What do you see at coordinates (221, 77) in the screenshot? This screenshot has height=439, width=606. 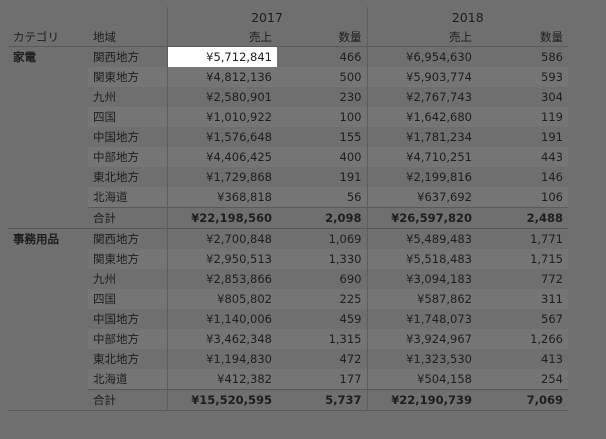 I see `sales-2017-cell: ¥4,812,136` at bounding box center [221, 77].